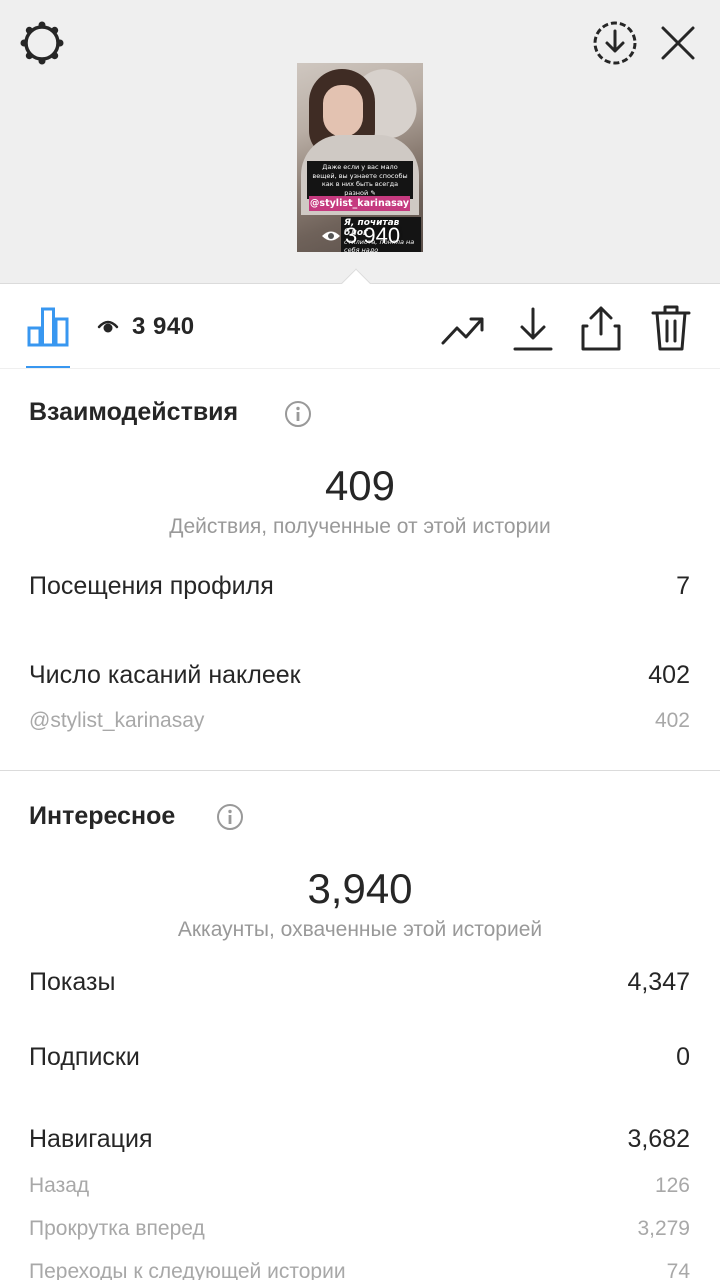  Describe the element at coordinates (678, 43) in the screenshot. I see `close-icon` at that location.